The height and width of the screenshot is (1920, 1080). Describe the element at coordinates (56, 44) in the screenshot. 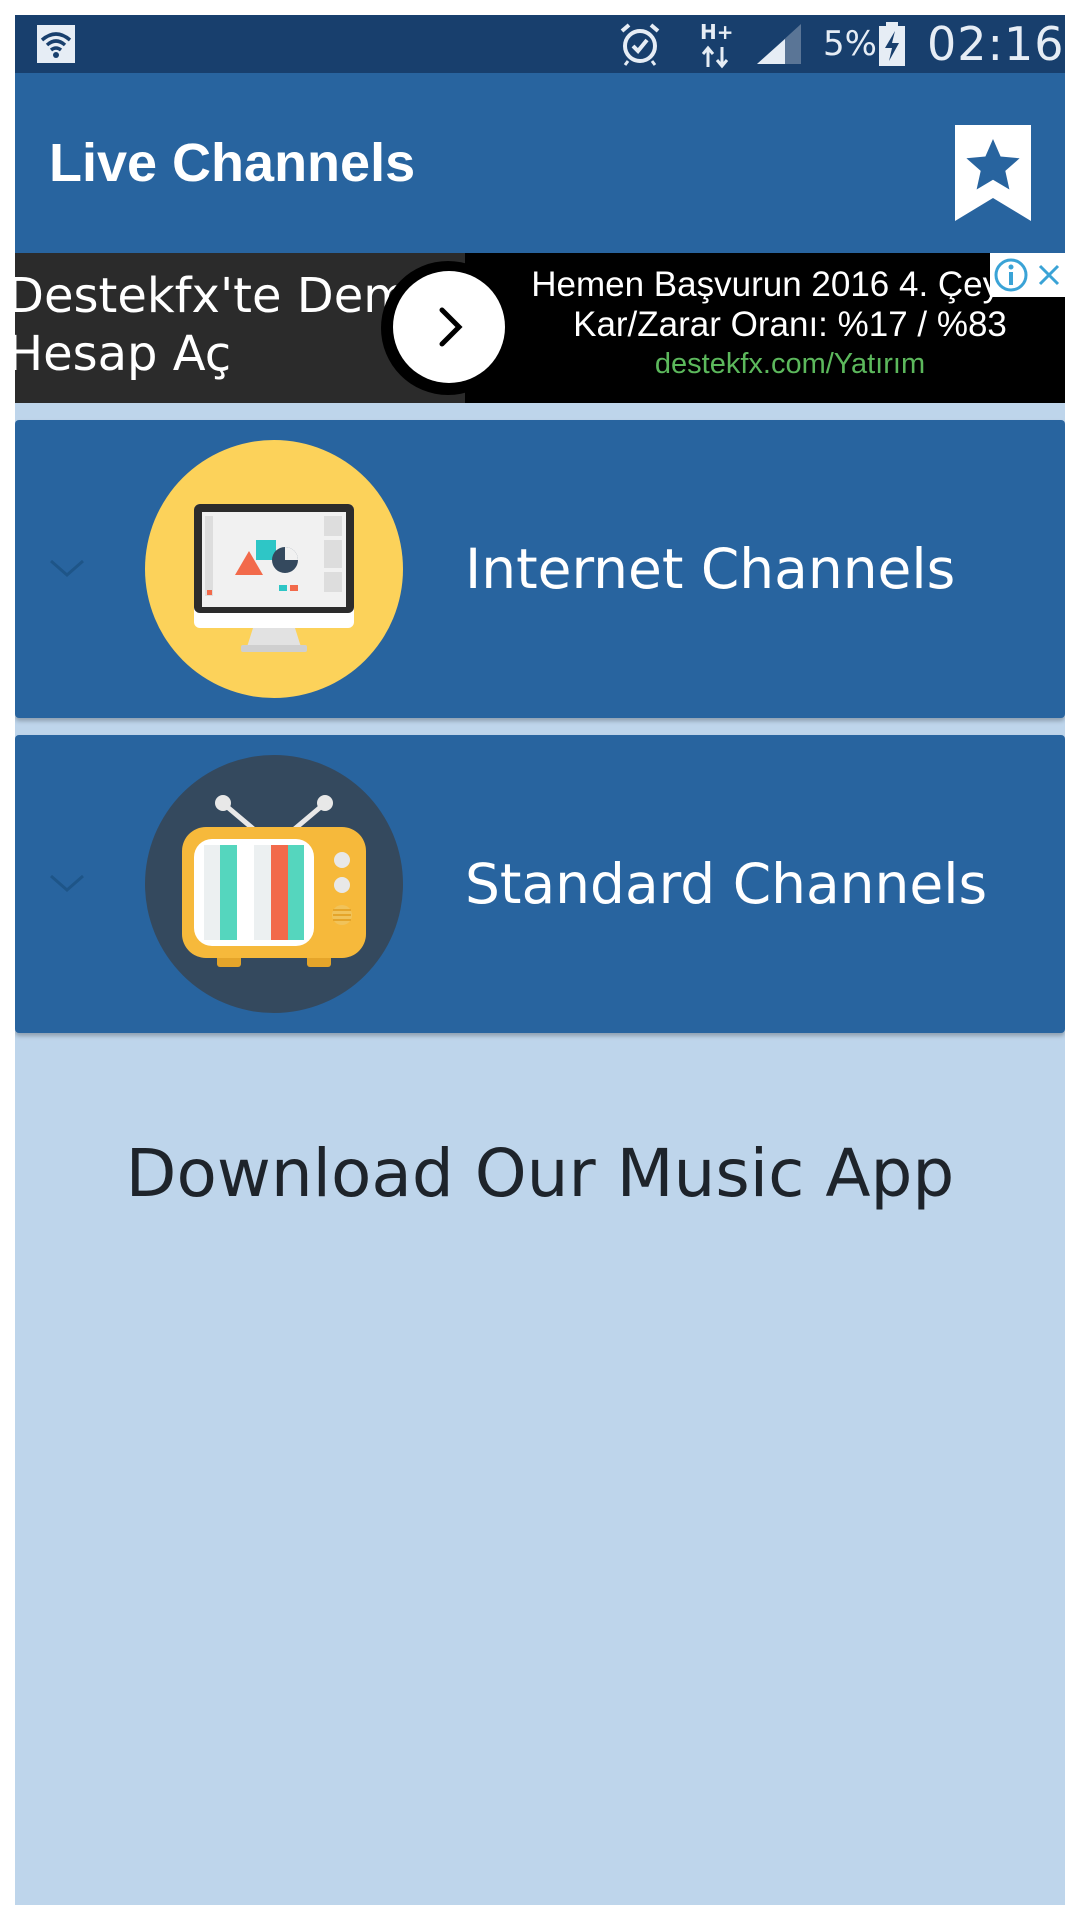

I see `wifi-icon` at that location.